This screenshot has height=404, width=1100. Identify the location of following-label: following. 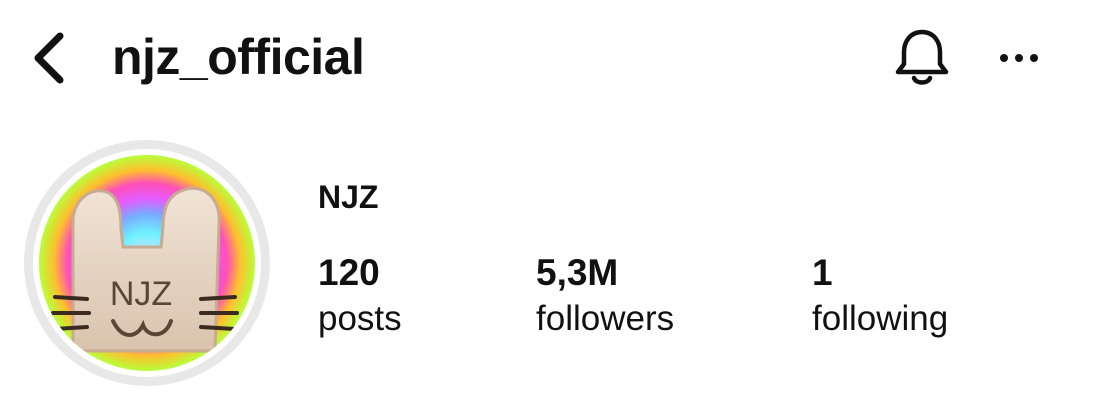
(880, 318).